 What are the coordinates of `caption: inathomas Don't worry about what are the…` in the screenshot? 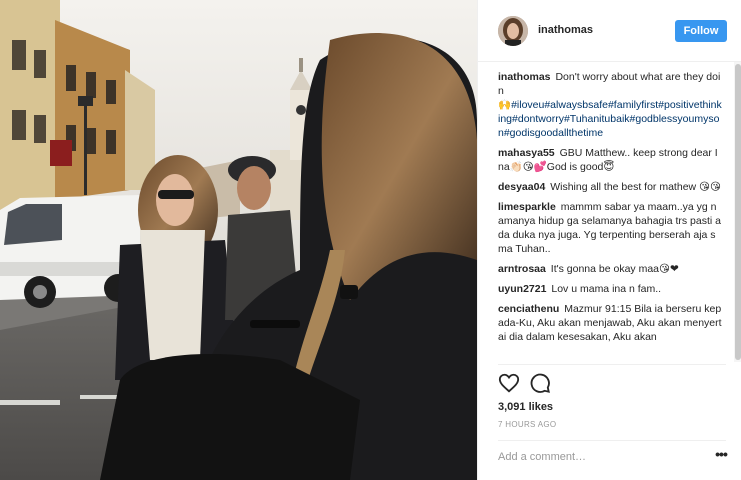 It's located at (610, 105).